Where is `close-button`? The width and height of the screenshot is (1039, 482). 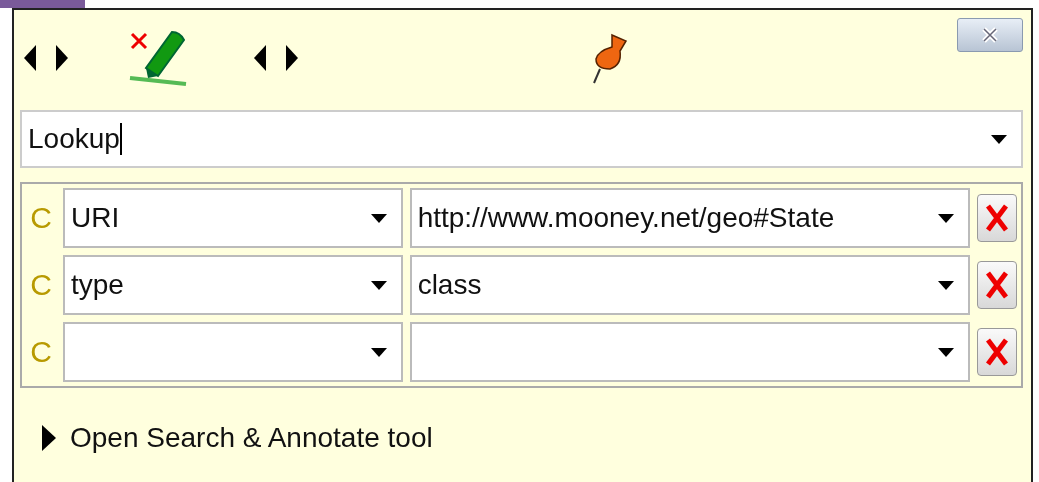 close-button is located at coordinates (990, 35).